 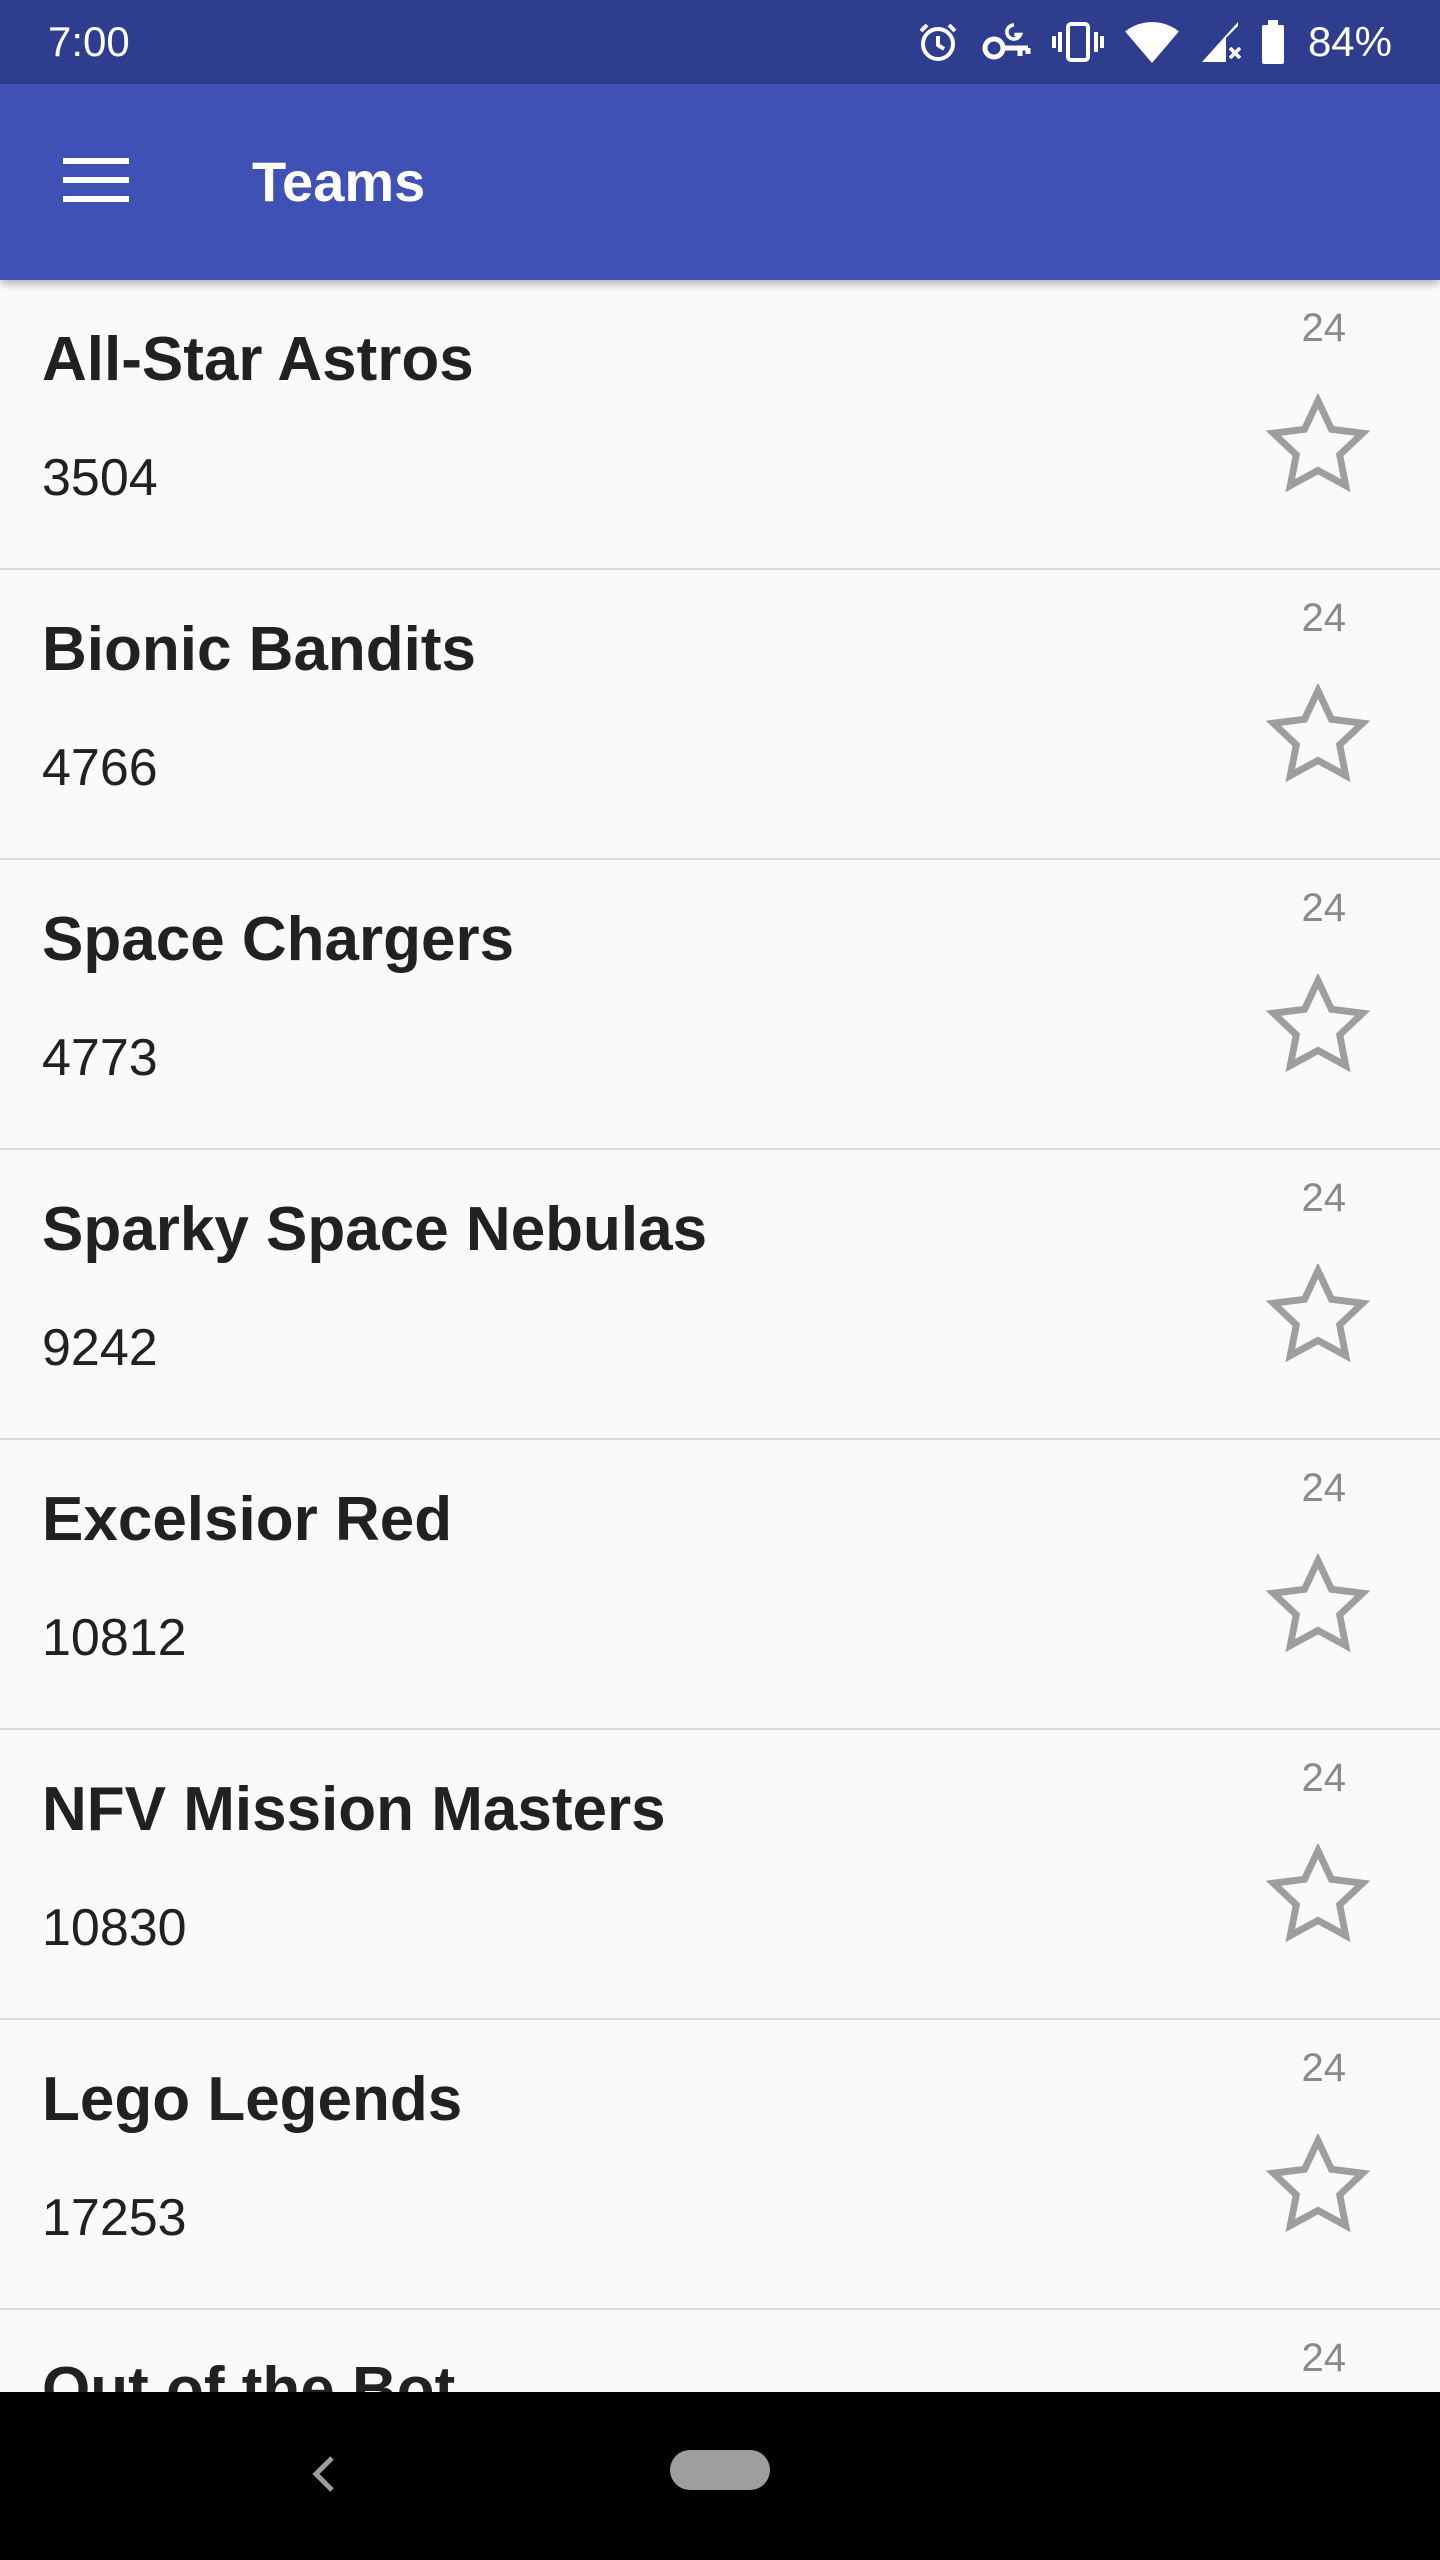 I want to click on back-button, so click(x=324, y=2476).